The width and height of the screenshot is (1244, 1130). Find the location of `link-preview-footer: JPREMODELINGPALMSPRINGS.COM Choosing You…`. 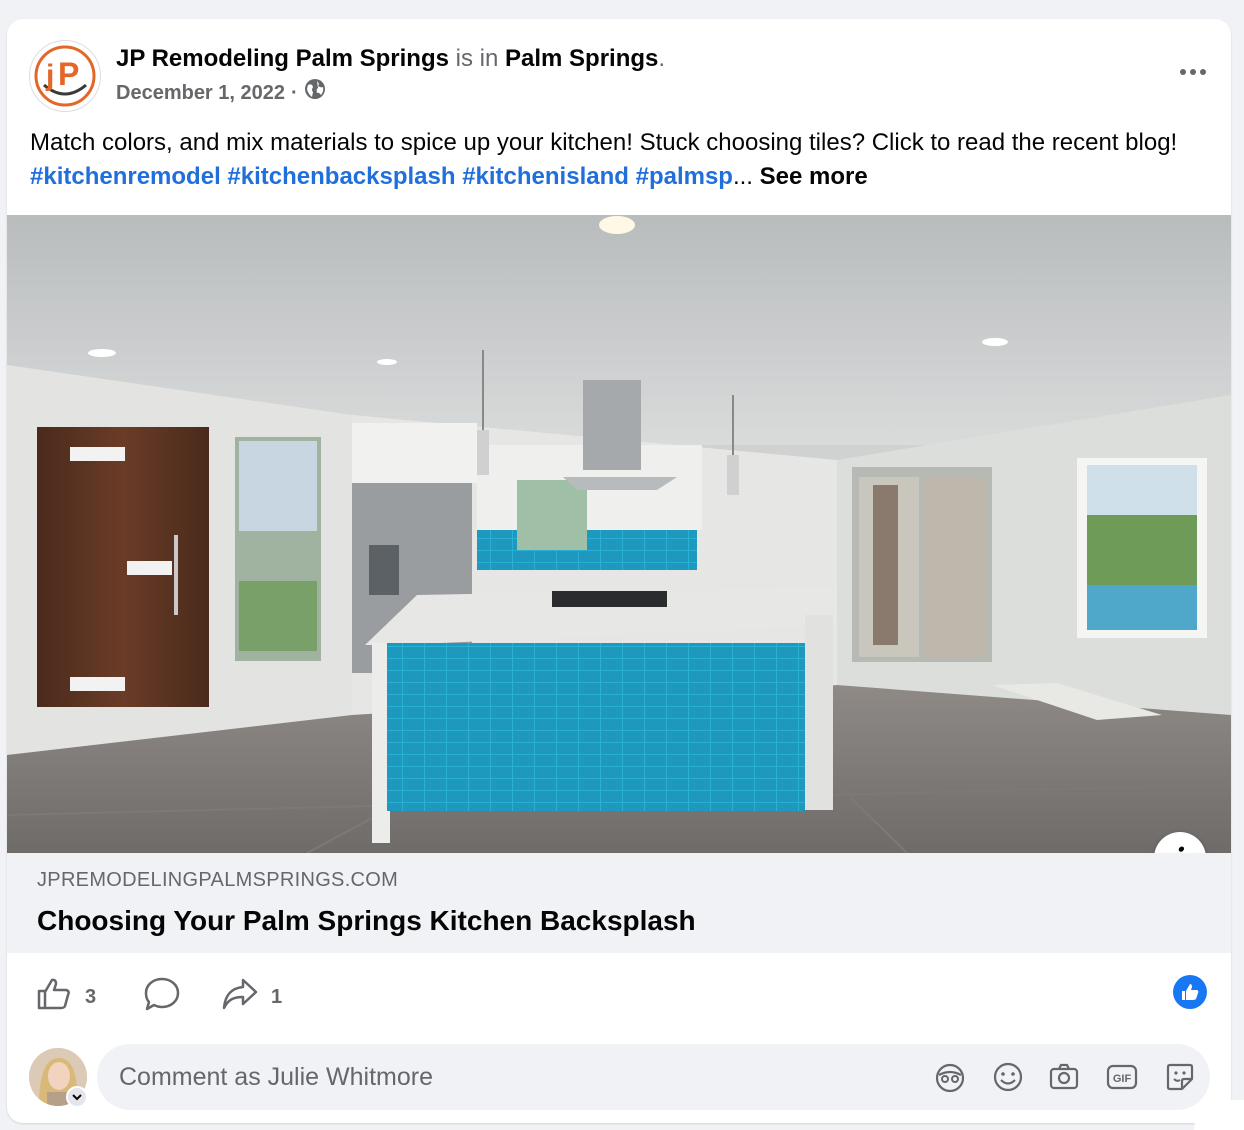

link-preview-footer: JPREMODELINGPALMSPRINGS.COM Choosing You… is located at coordinates (619, 903).